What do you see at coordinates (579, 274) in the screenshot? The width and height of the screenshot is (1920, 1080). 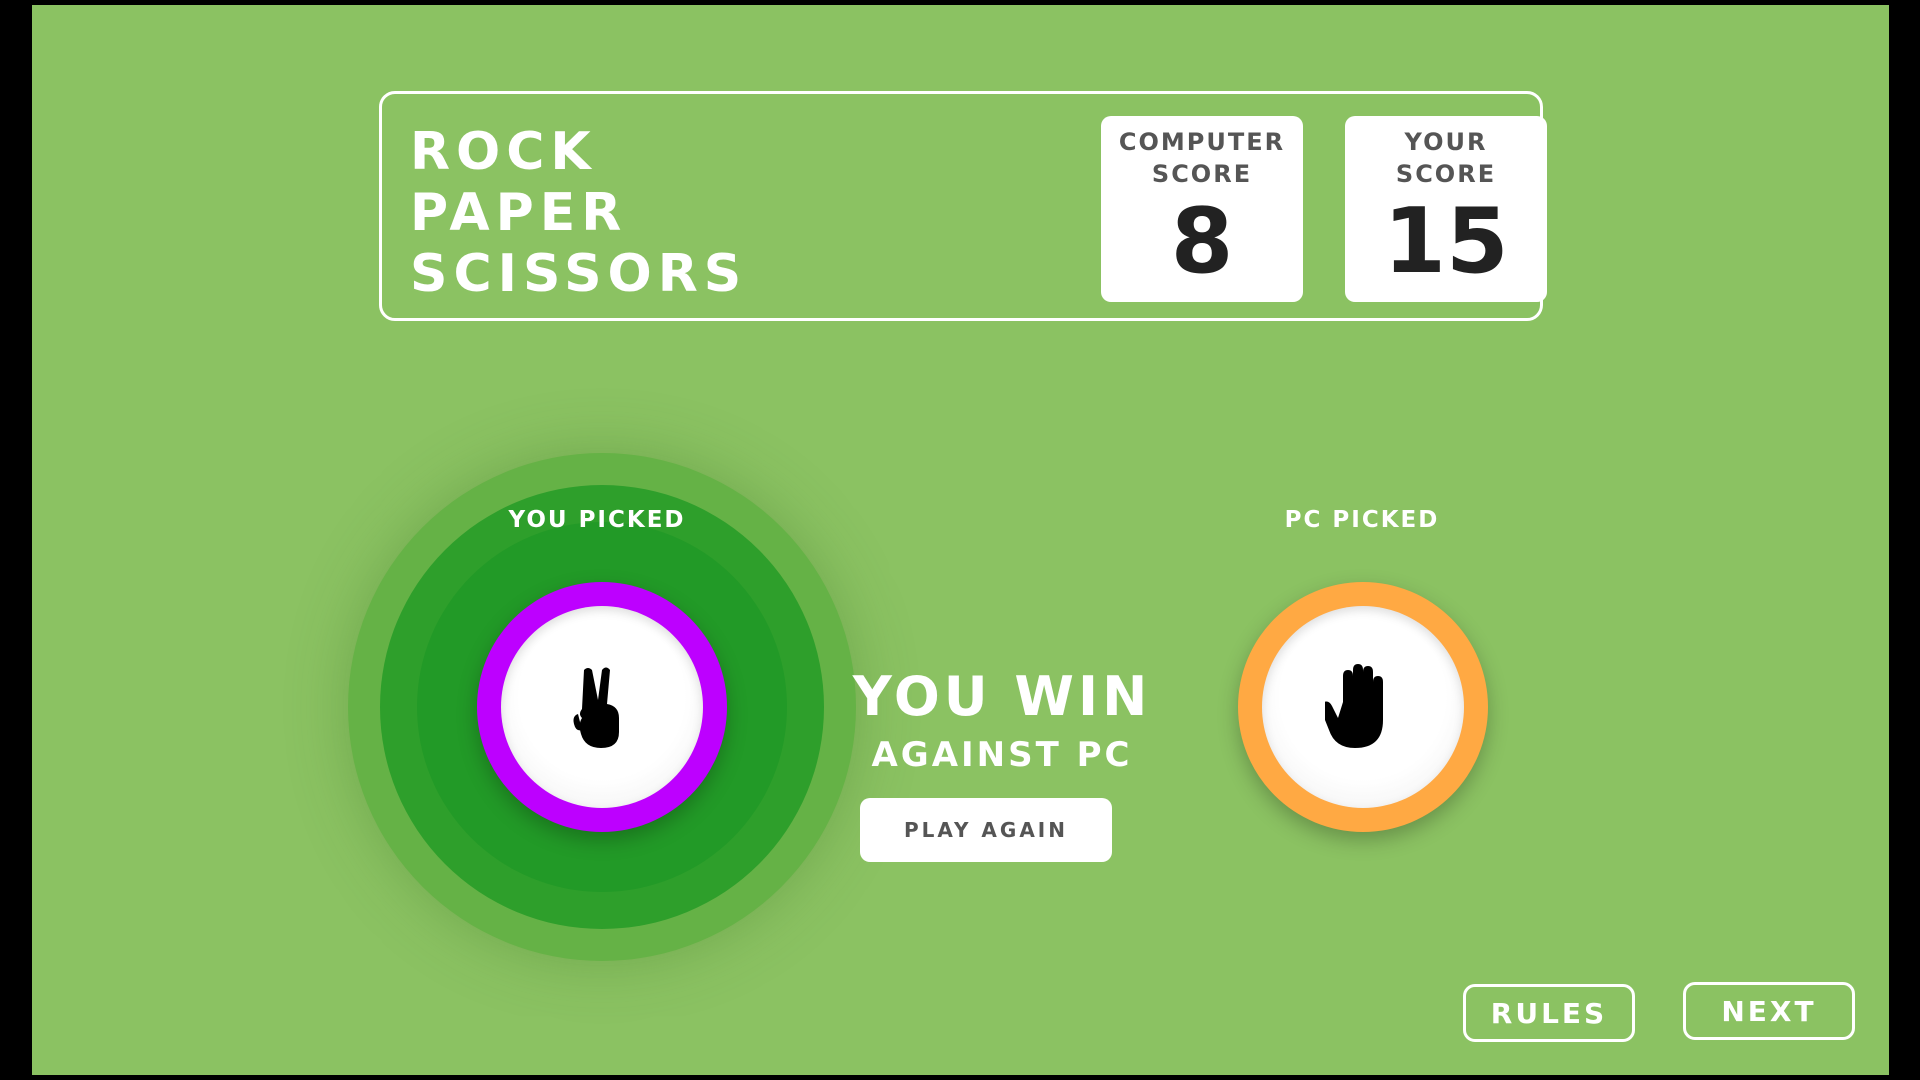 I see `title-line-scissors: SCISSORS` at bounding box center [579, 274].